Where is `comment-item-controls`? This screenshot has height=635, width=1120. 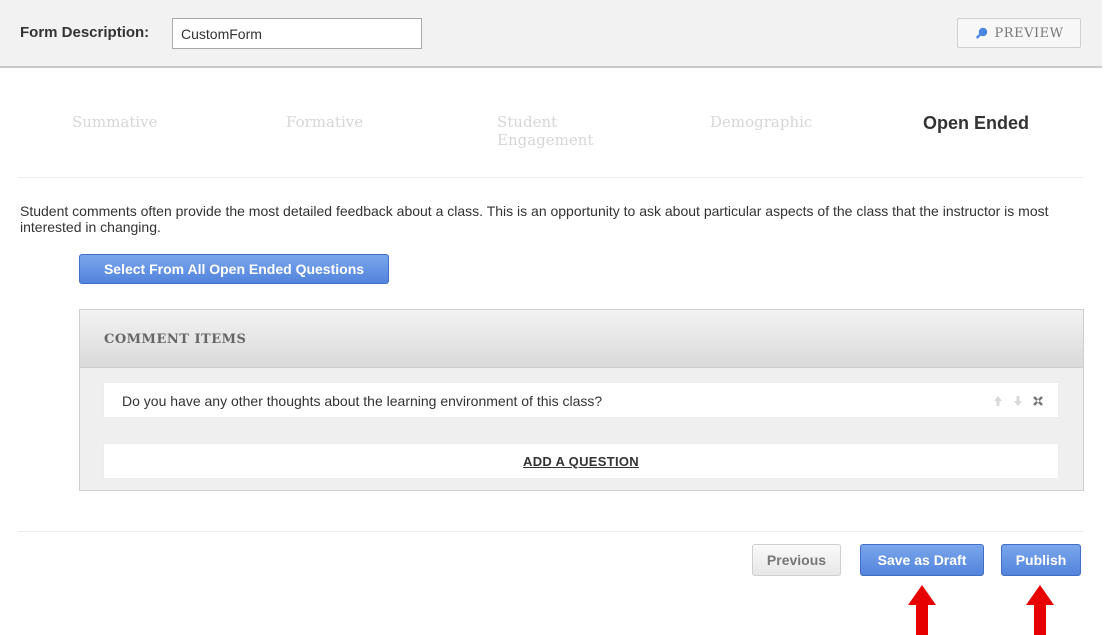 comment-item-controls is located at coordinates (1018, 400).